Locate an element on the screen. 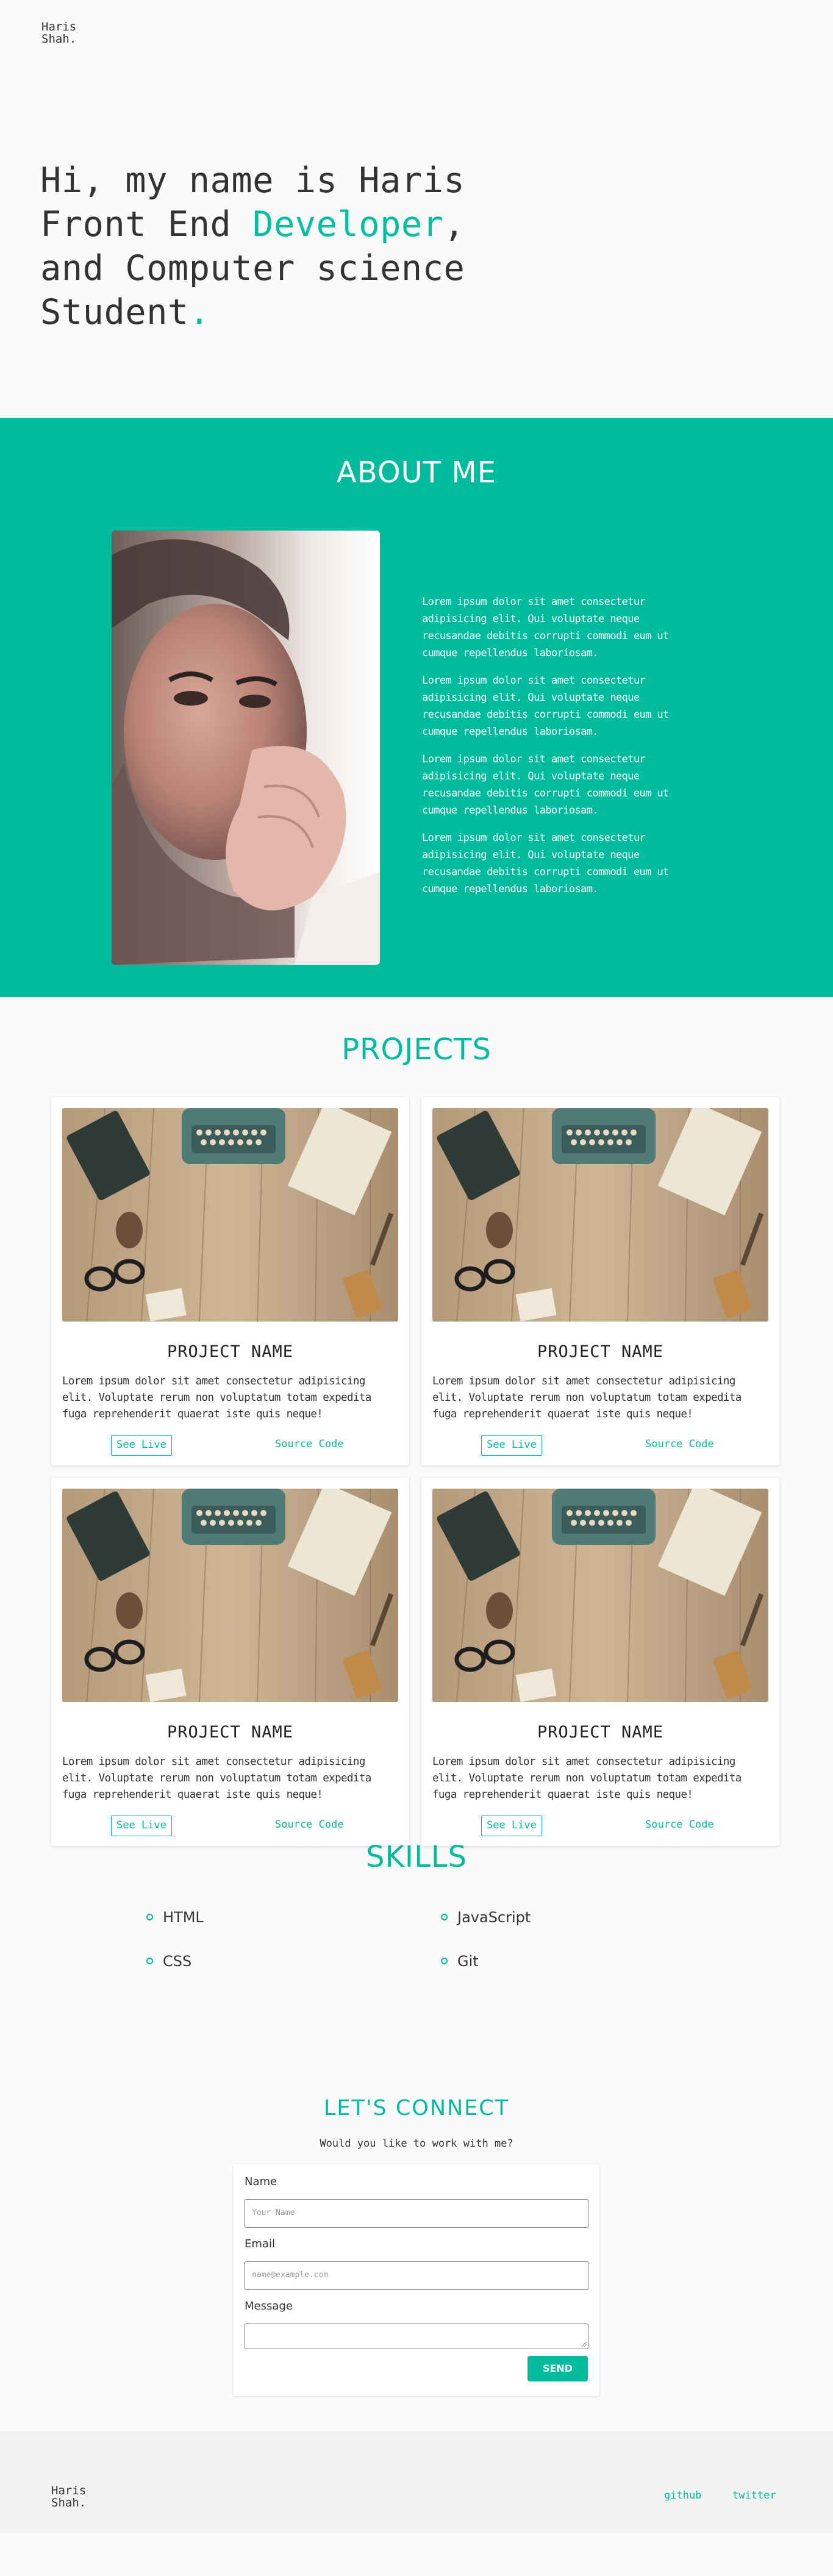 This screenshot has width=833, height=2576. portrait-photo is located at coordinates (246, 748).